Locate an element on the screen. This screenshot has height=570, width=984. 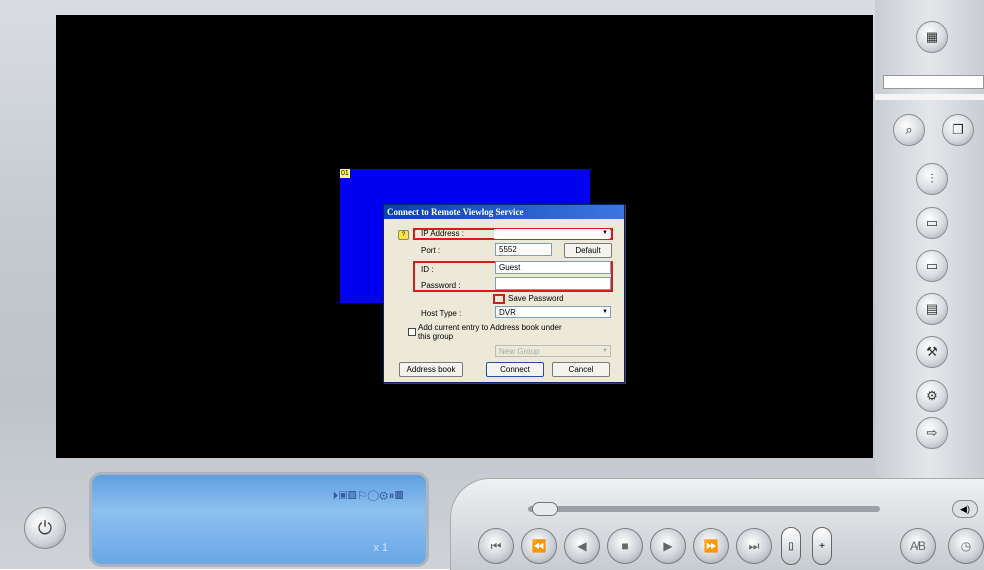
id-field: Guest is located at coordinates (553, 267).